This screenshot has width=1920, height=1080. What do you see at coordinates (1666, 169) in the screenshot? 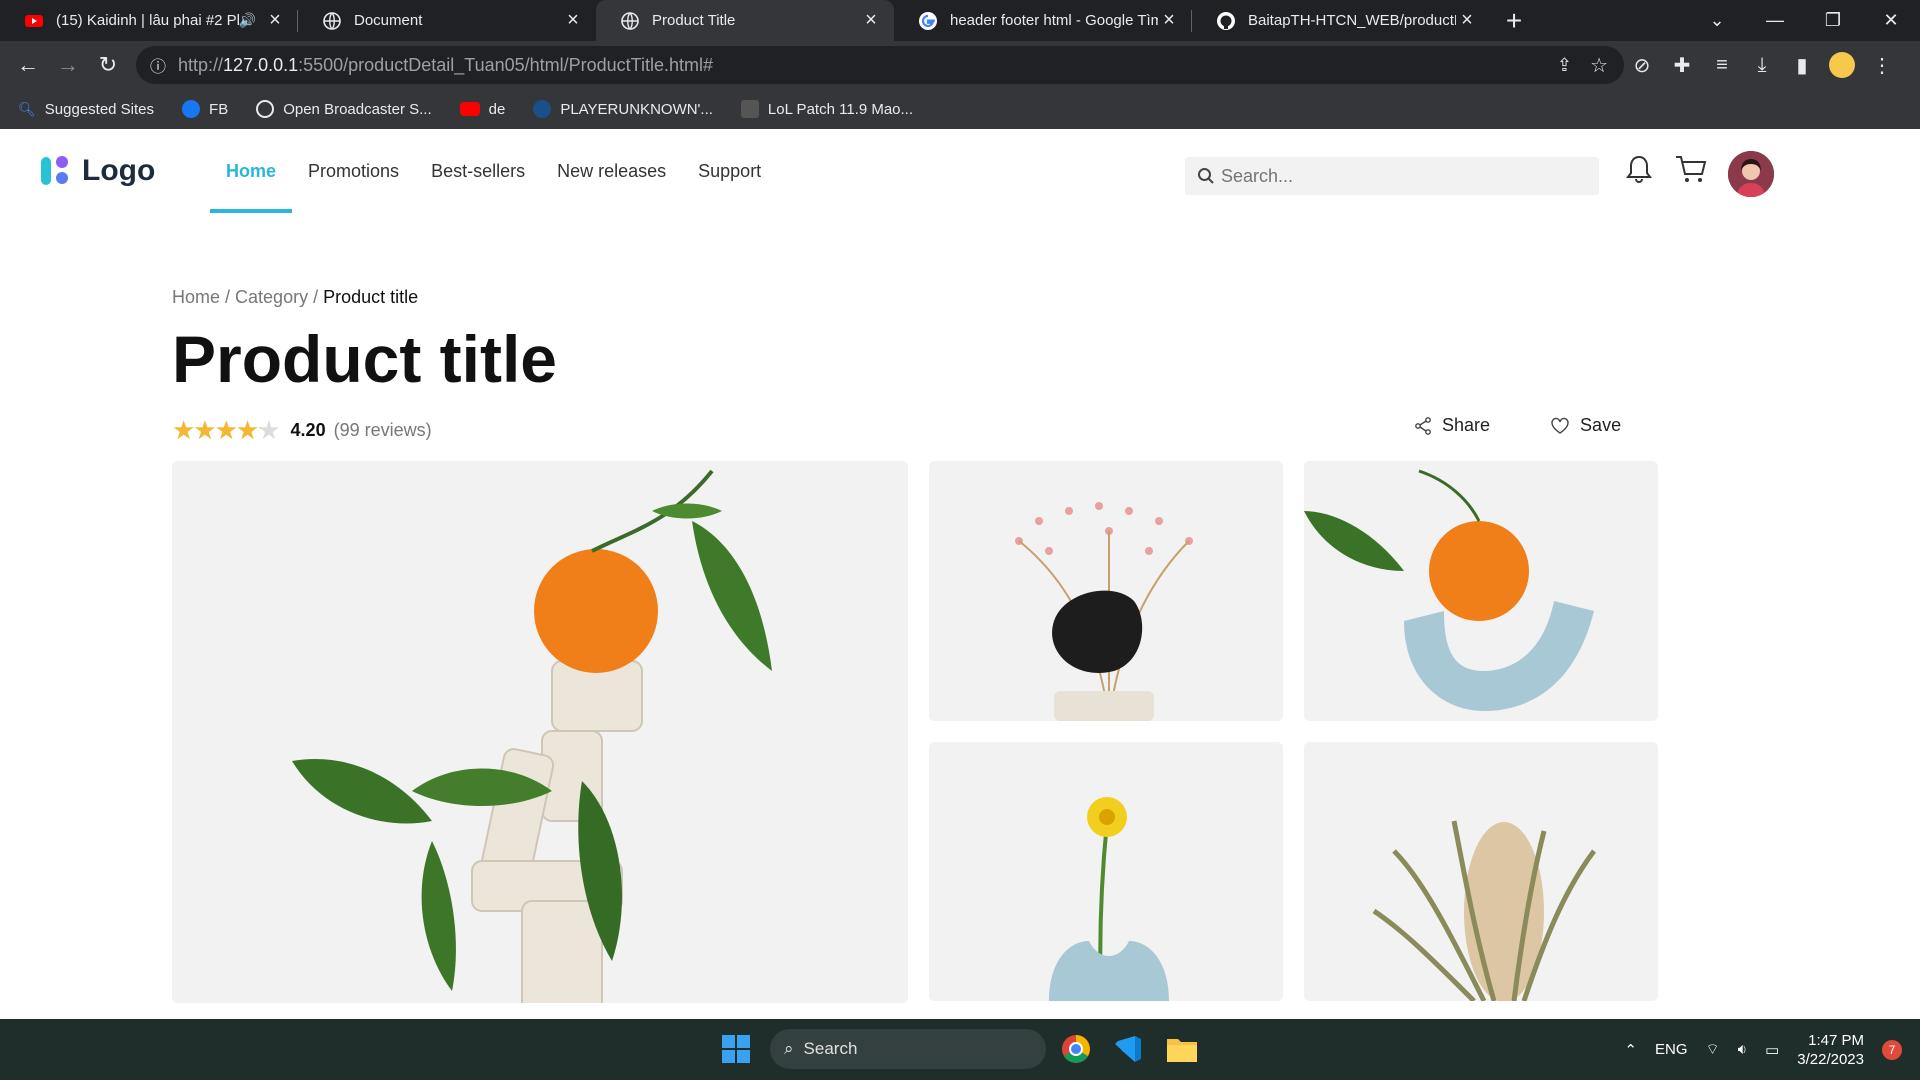
I see `header-icons` at bounding box center [1666, 169].